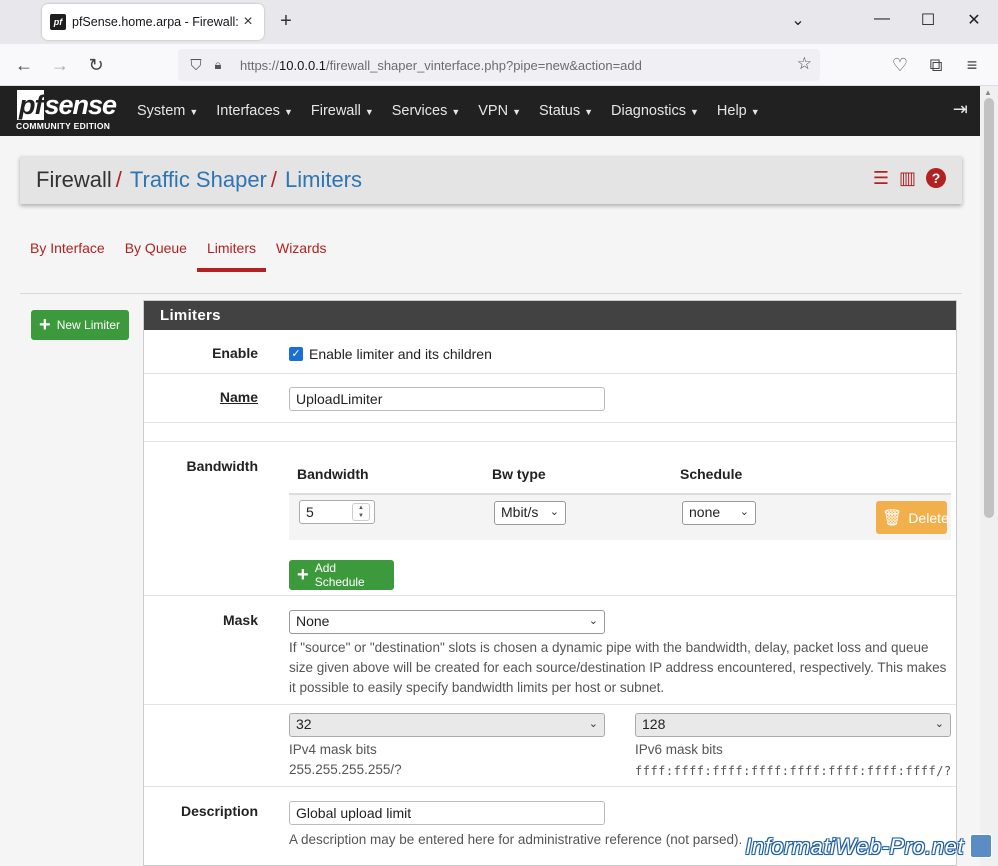  Describe the element at coordinates (196, 65) in the screenshot. I see `tracking-shield-icon: ⛉` at that location.